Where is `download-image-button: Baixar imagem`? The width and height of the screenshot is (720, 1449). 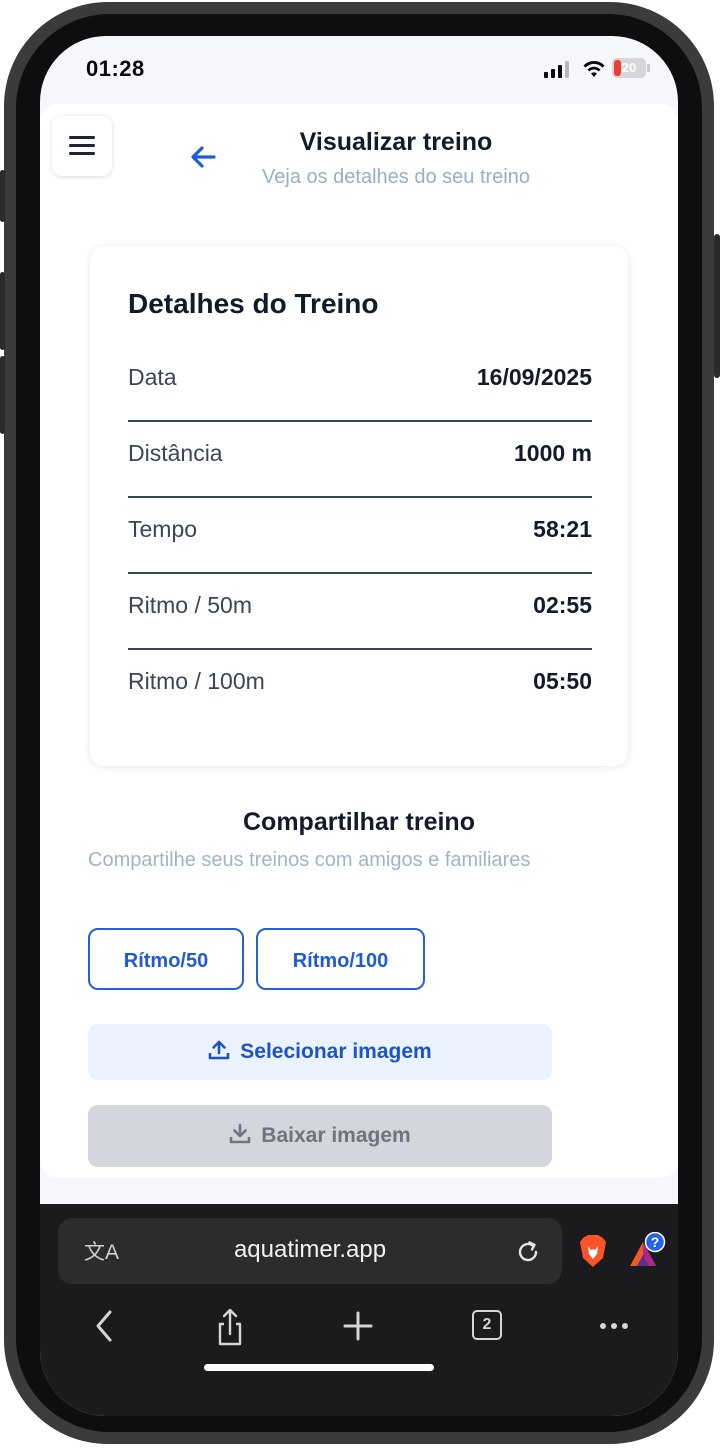 download-image-button: Baixar imagem is located at coordinates (320, 1136).